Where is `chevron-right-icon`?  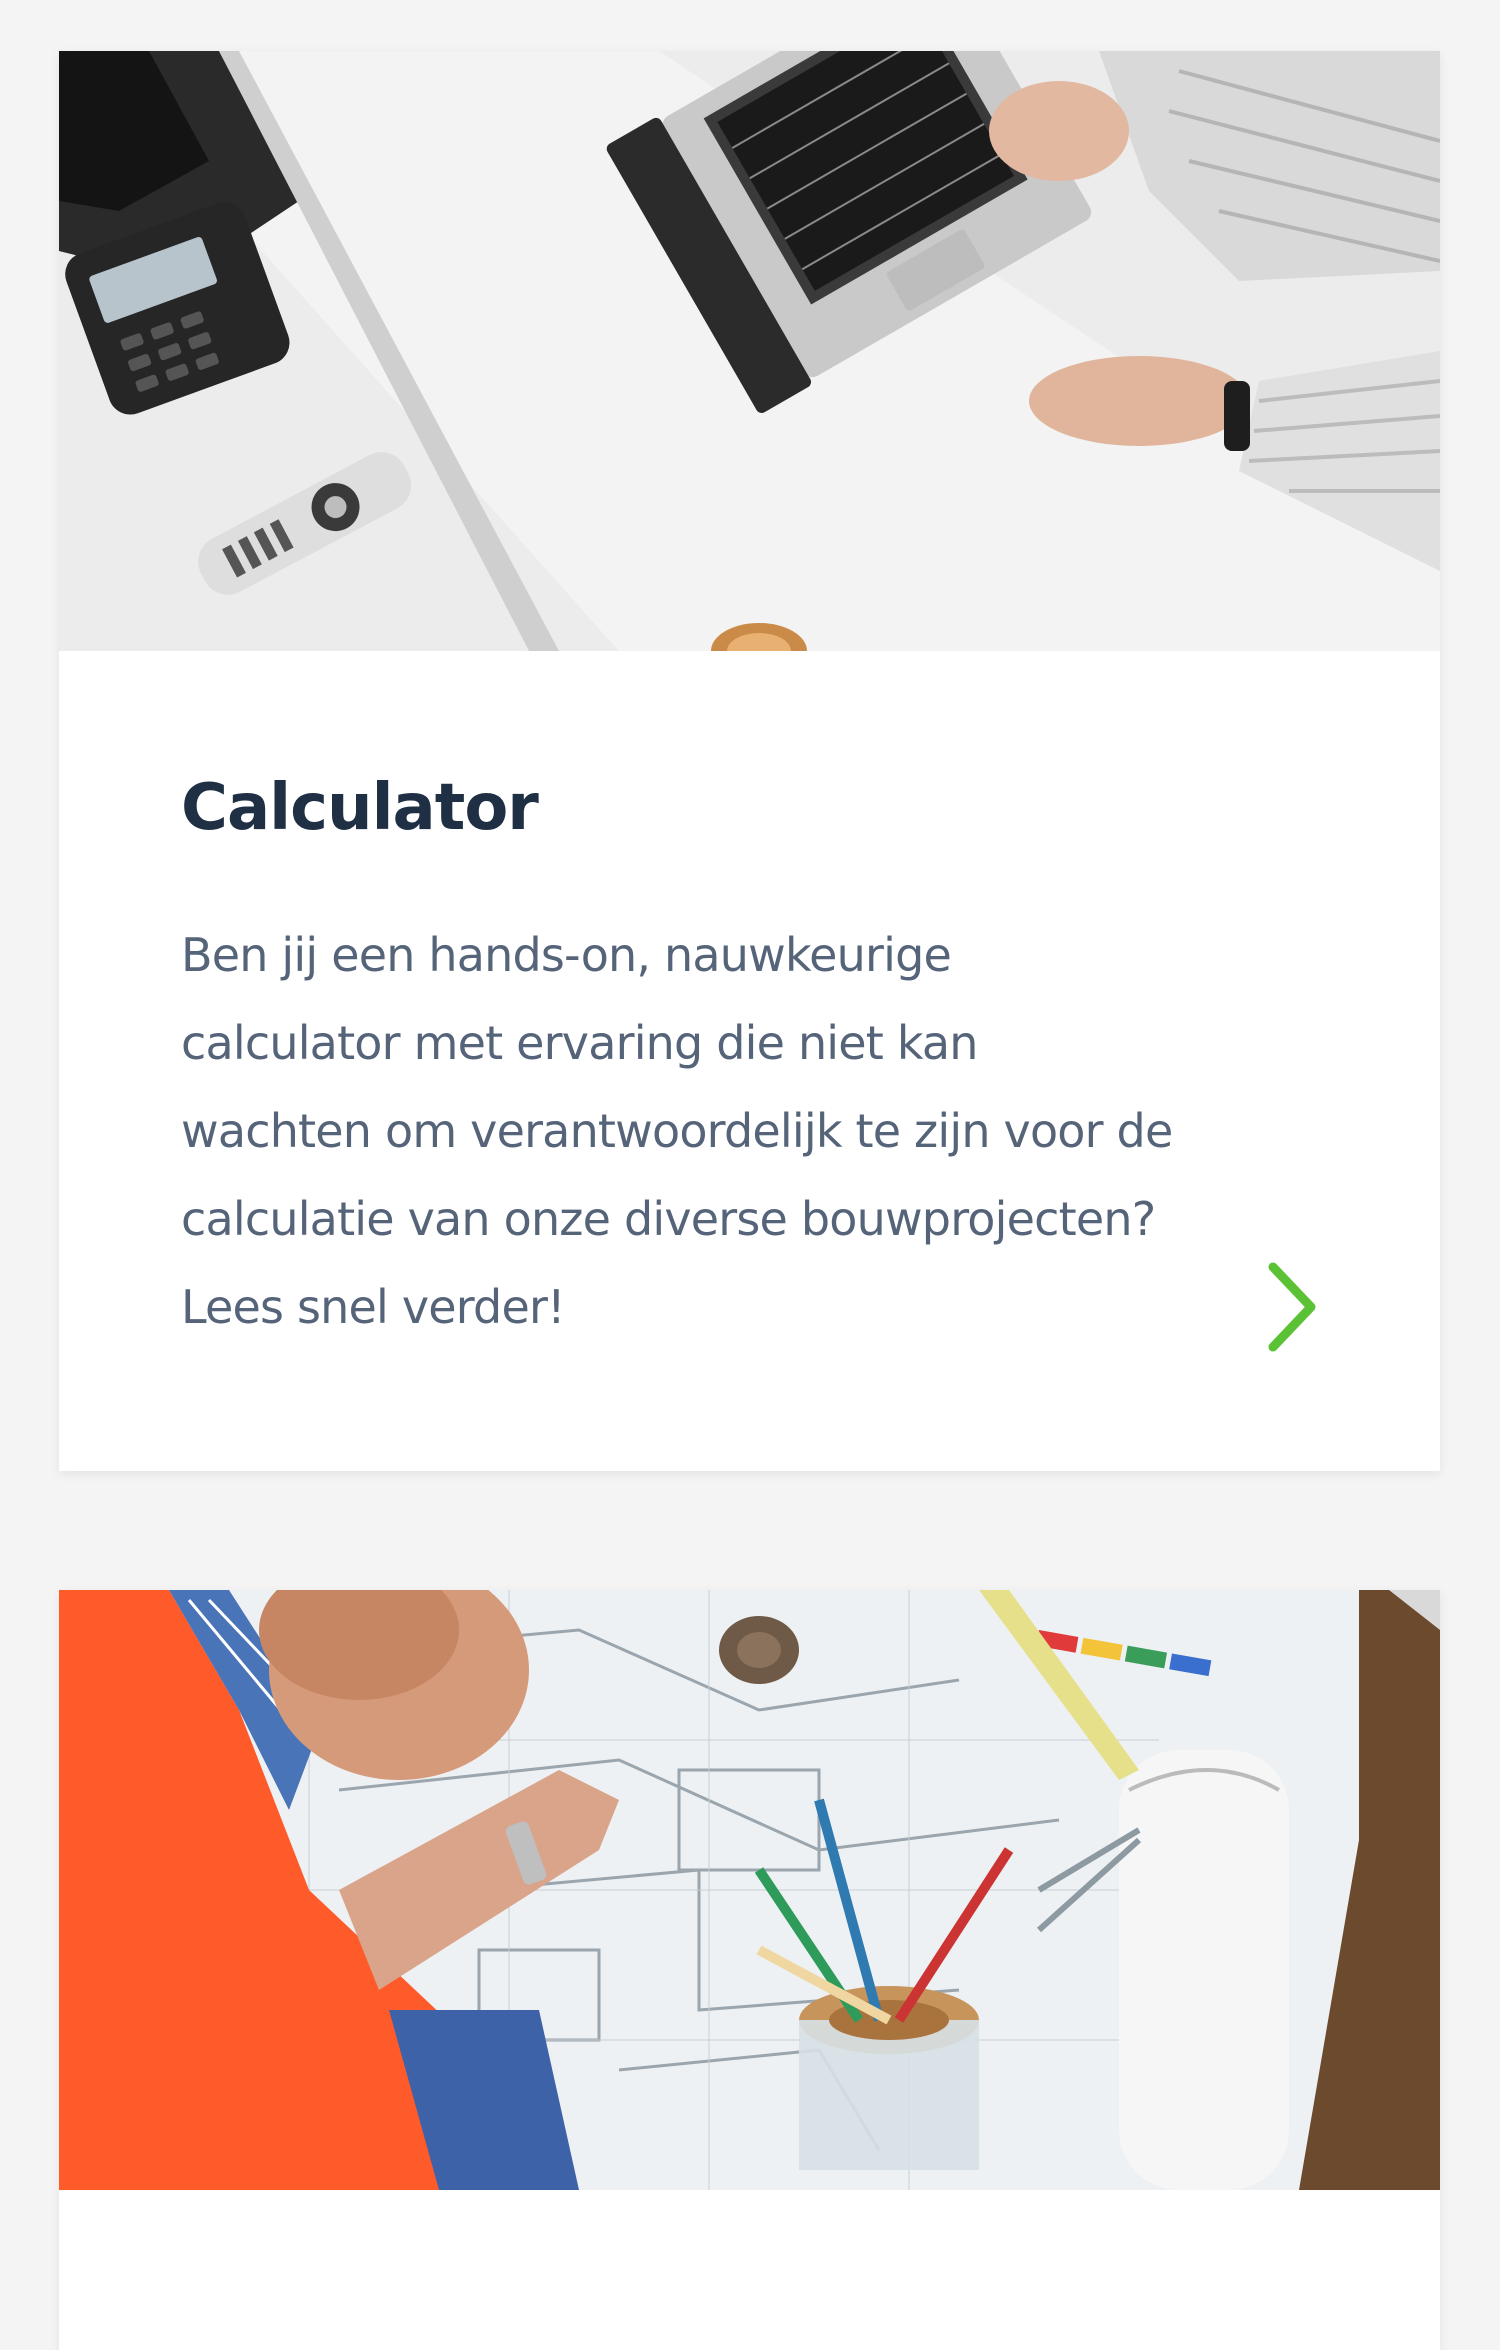
chevron-right-icon is located at coordinates (1293, 1307).